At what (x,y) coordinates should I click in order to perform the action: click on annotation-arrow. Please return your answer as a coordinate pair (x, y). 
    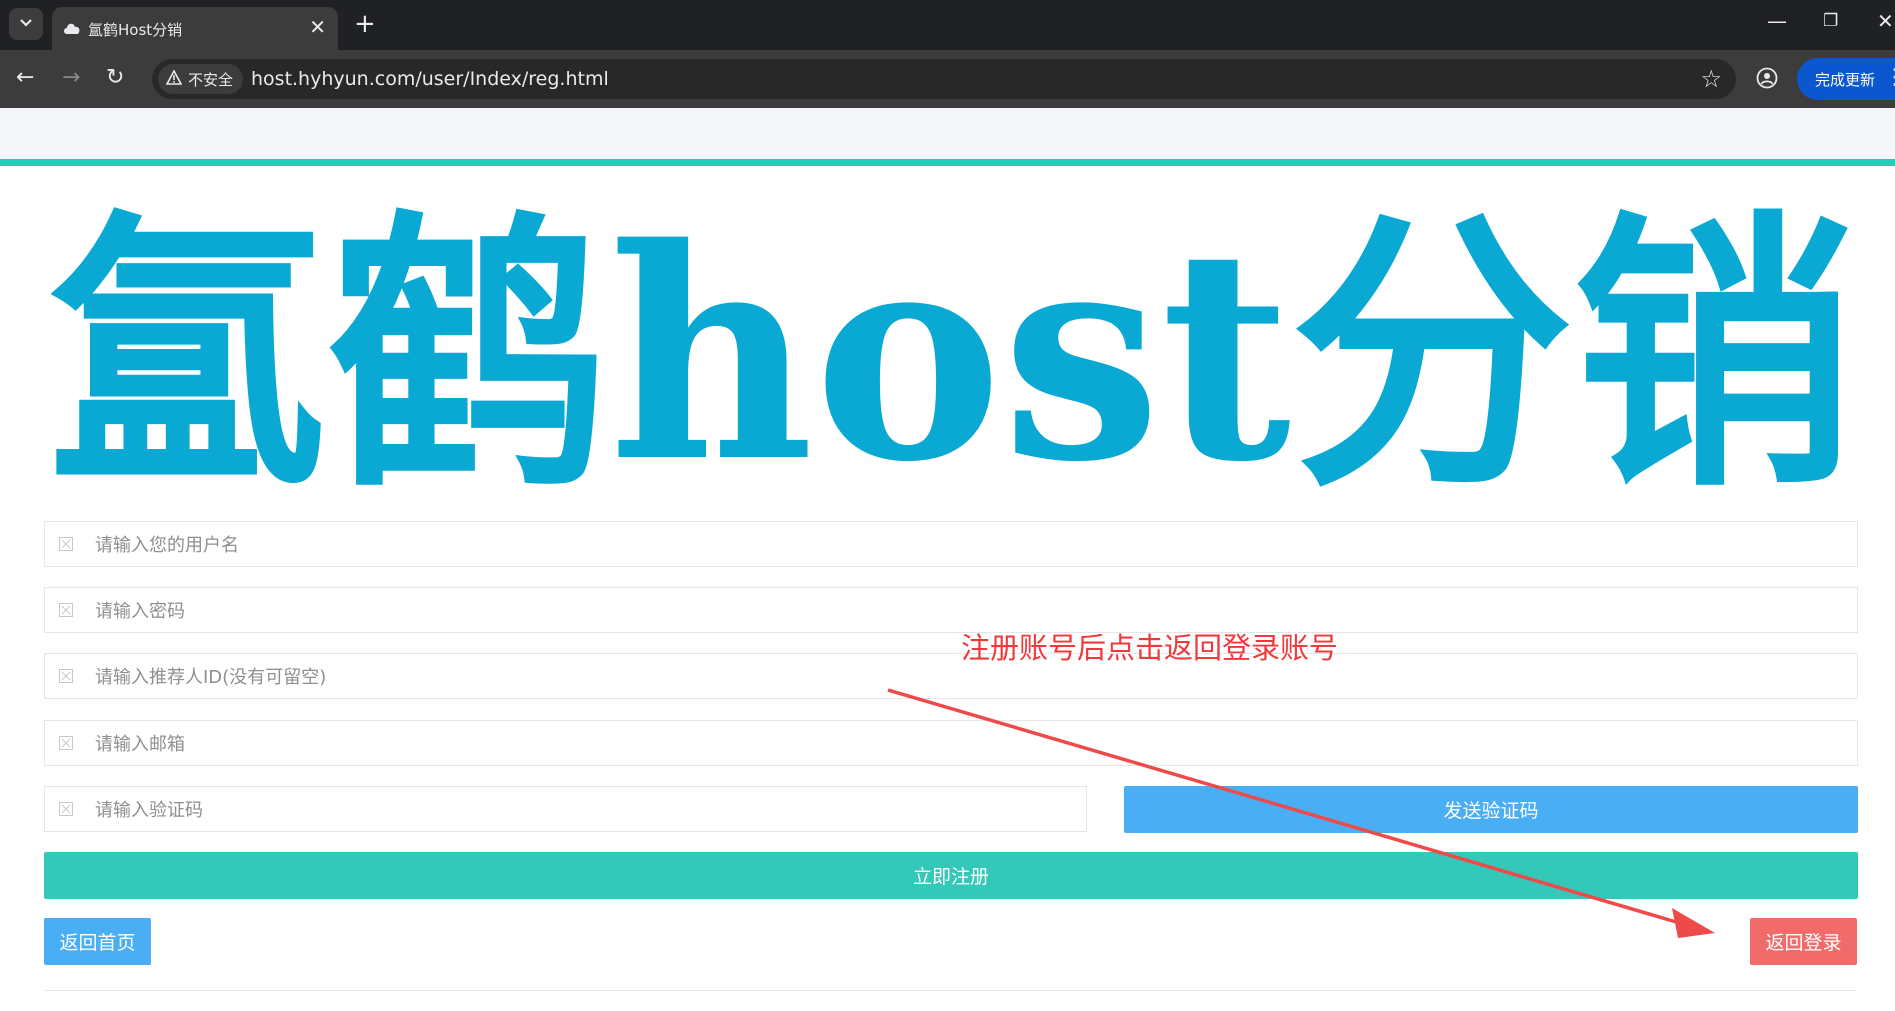
    Looking at the image, I should click on (1301, 813).